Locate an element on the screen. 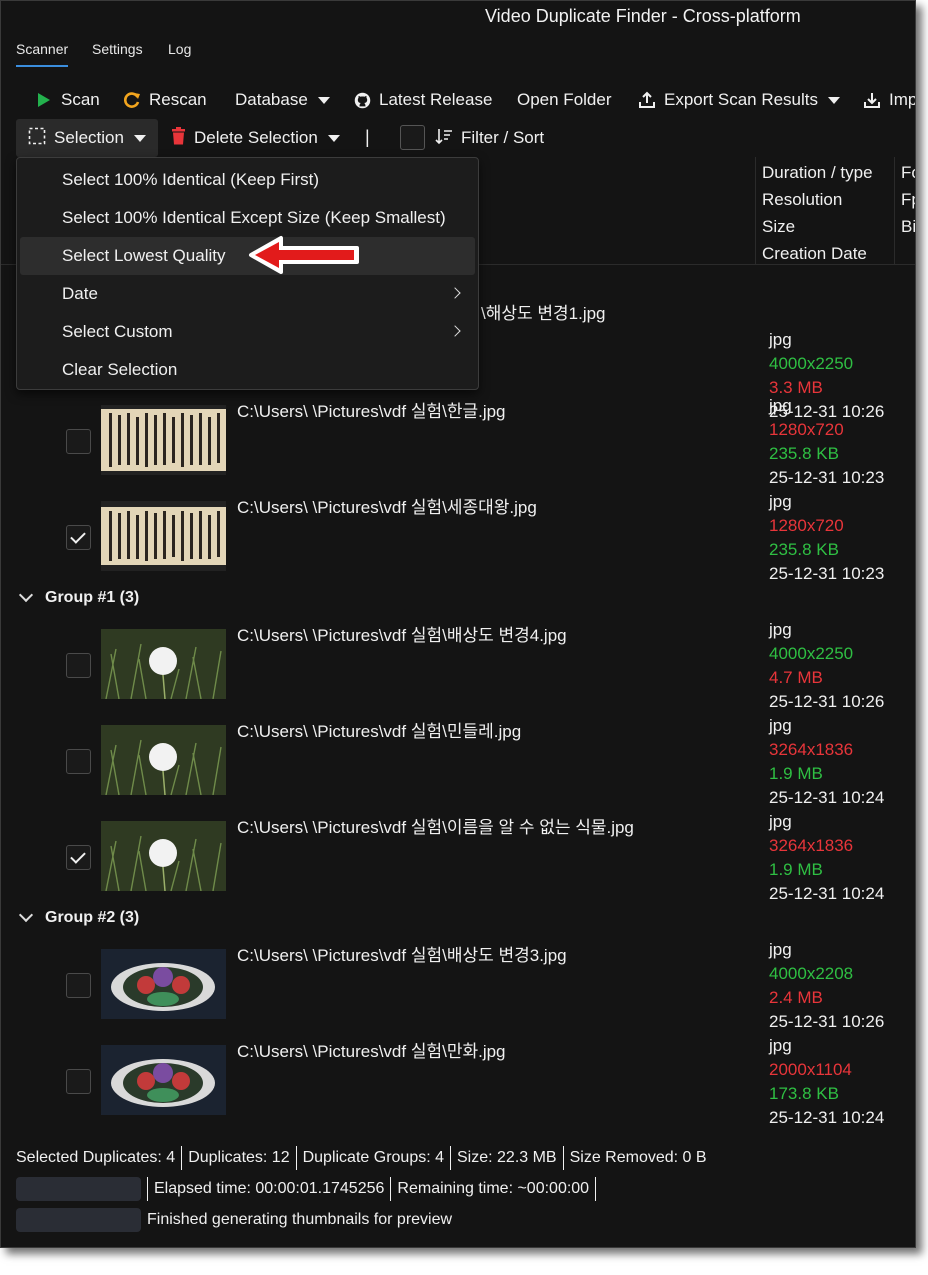 The image size is (928, 1275). col-fps: Fp is located at coordinates (908, 199).